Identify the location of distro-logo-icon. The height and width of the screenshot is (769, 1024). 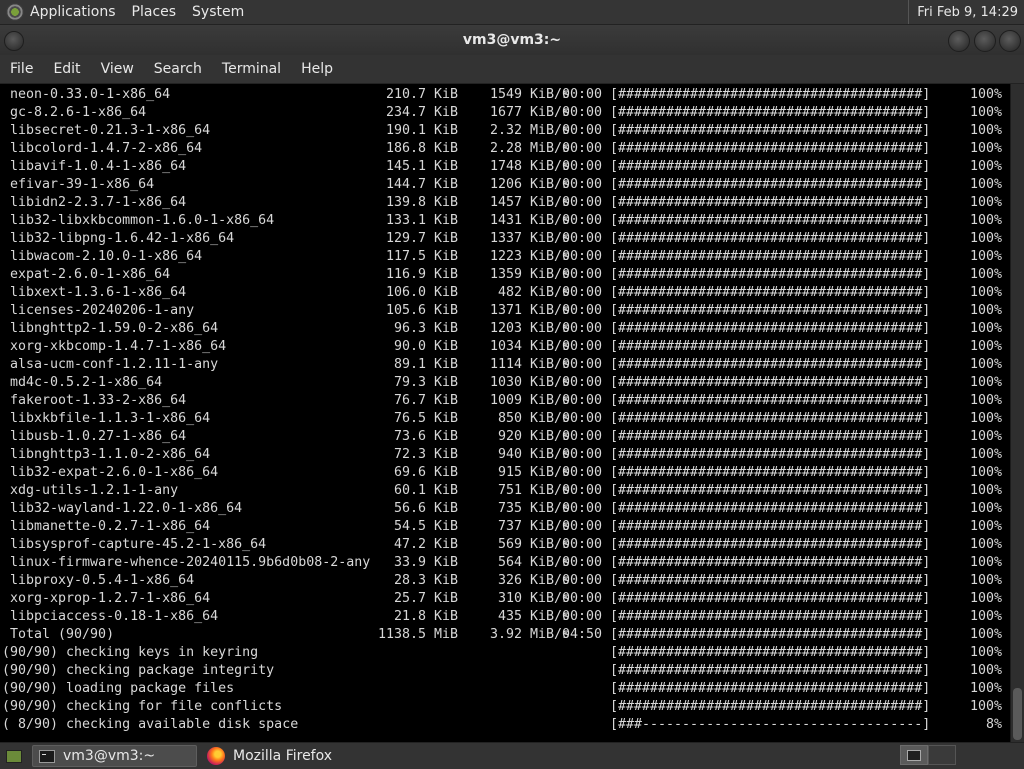
(15, 12).